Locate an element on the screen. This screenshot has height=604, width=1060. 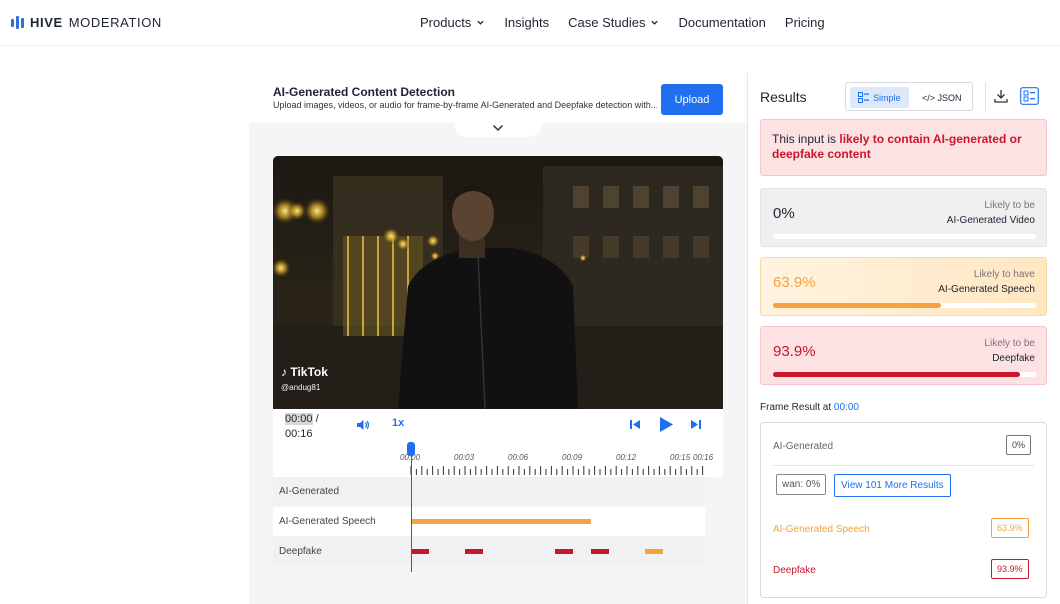
nav-documentation-label: Documentation is located at coordinates (722, 22).